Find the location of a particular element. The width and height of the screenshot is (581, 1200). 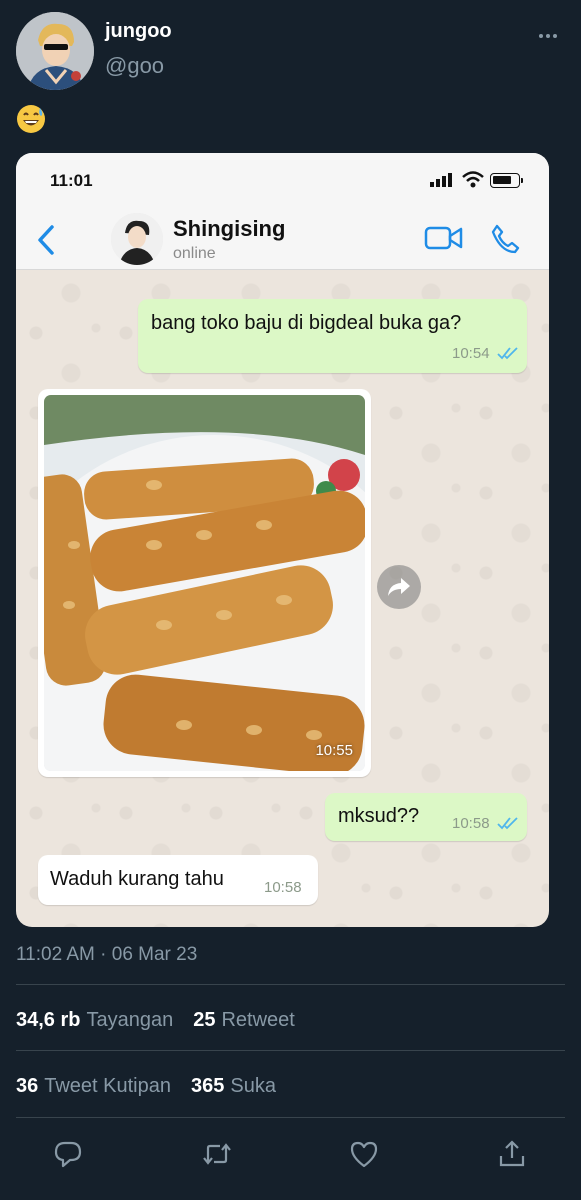

tweet-header: jungoo @goo is located at coordinates (290, 52).